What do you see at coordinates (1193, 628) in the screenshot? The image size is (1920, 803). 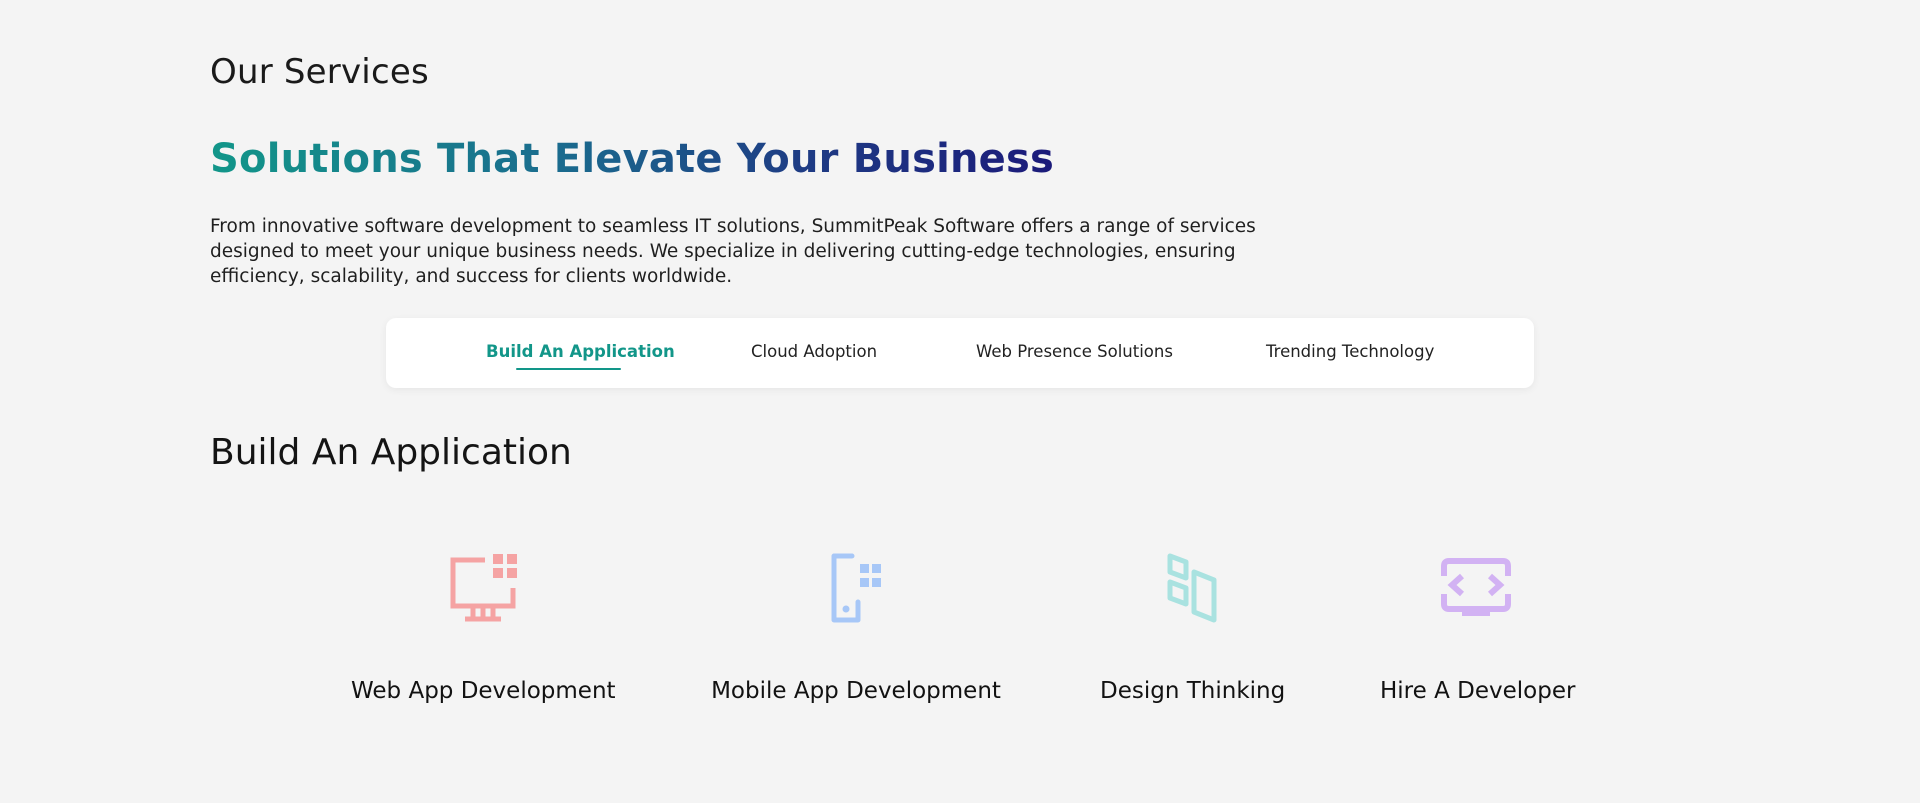 I see `service-card-design-thinking: Design Thinking` at bounding box center [1193, 628].